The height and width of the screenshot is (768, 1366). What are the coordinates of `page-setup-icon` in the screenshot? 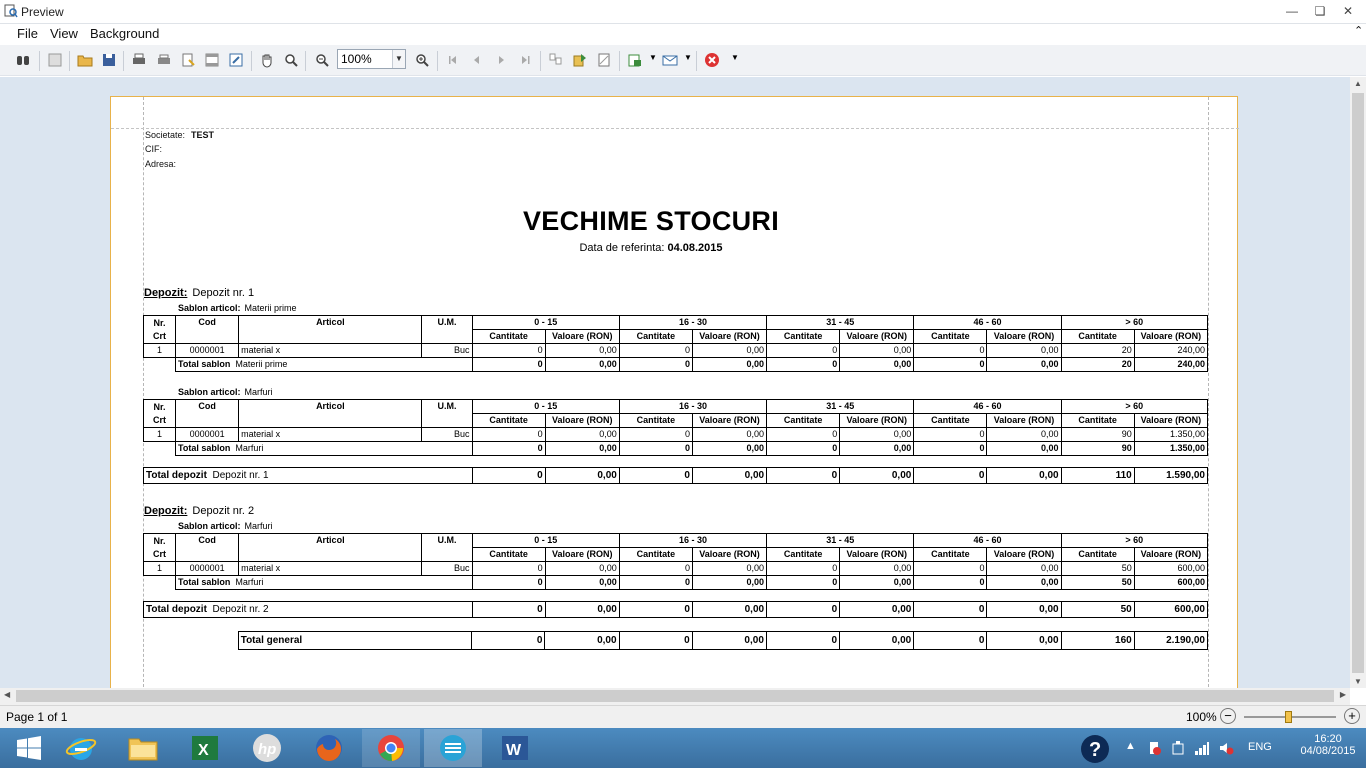 It's located at (188, 60).